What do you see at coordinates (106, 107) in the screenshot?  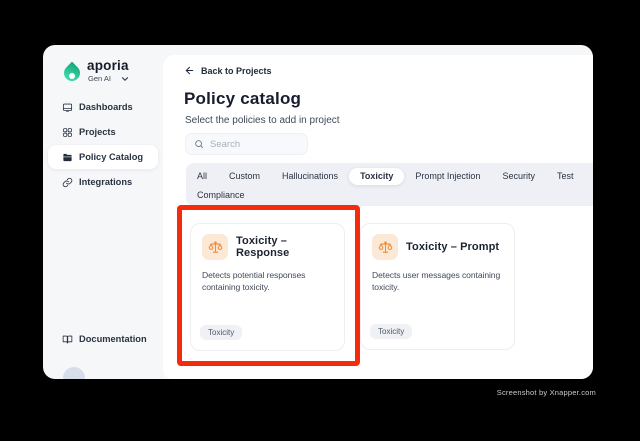 I see `sidebar-item-label: Dashboards` at bounding box center [106, 107].